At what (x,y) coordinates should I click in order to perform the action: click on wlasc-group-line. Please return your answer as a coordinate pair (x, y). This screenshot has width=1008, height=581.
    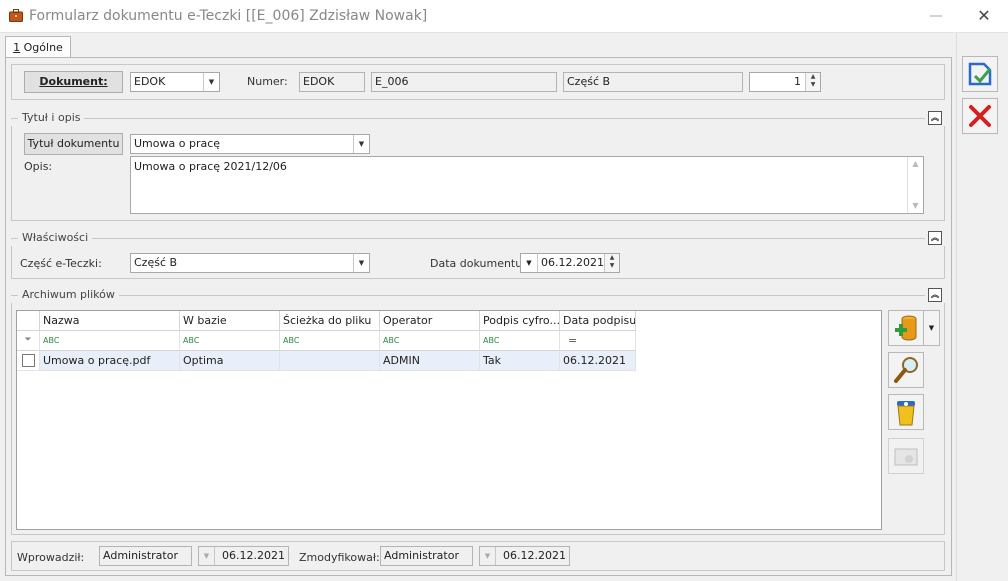
    Looking at the image, I should click on (468, 238).